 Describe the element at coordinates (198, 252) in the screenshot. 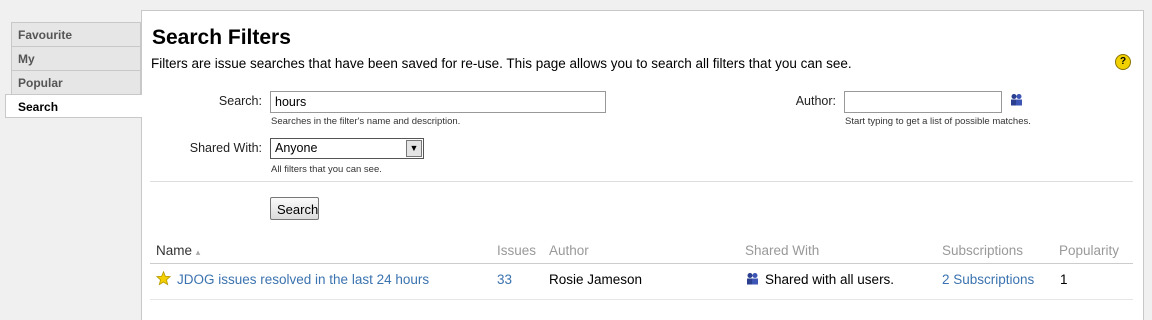

I see `sort-ascending-icon: ▴` at that location.